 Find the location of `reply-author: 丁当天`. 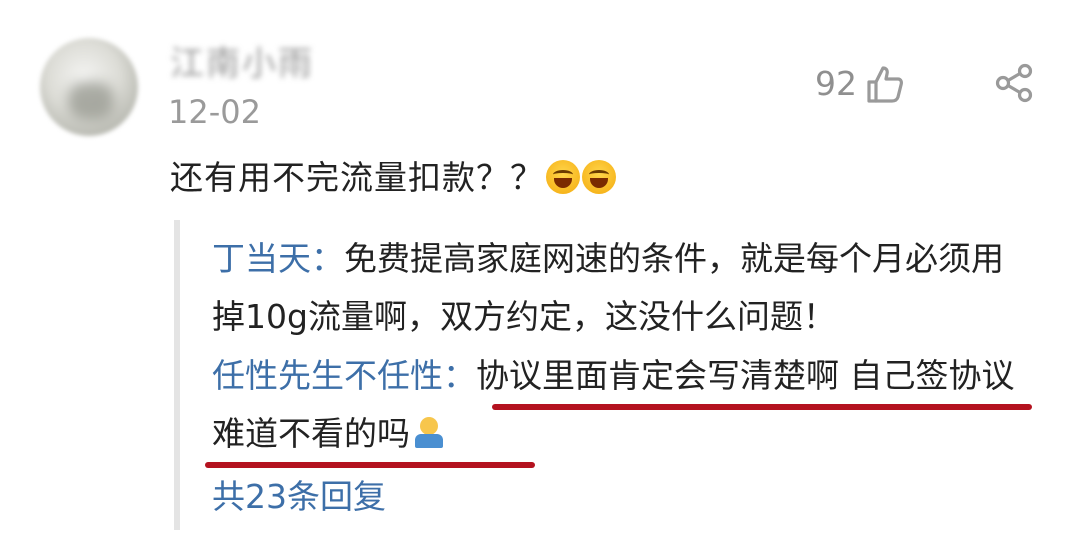

reply-author: 丁当天 is located at coordinates (261, 258).